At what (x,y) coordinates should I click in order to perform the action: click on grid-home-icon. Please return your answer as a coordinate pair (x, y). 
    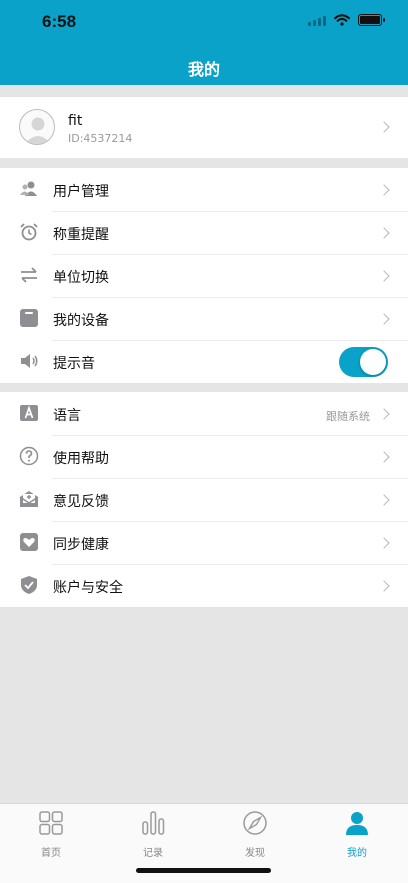
    Looking at the image, I should click on (51, 823).